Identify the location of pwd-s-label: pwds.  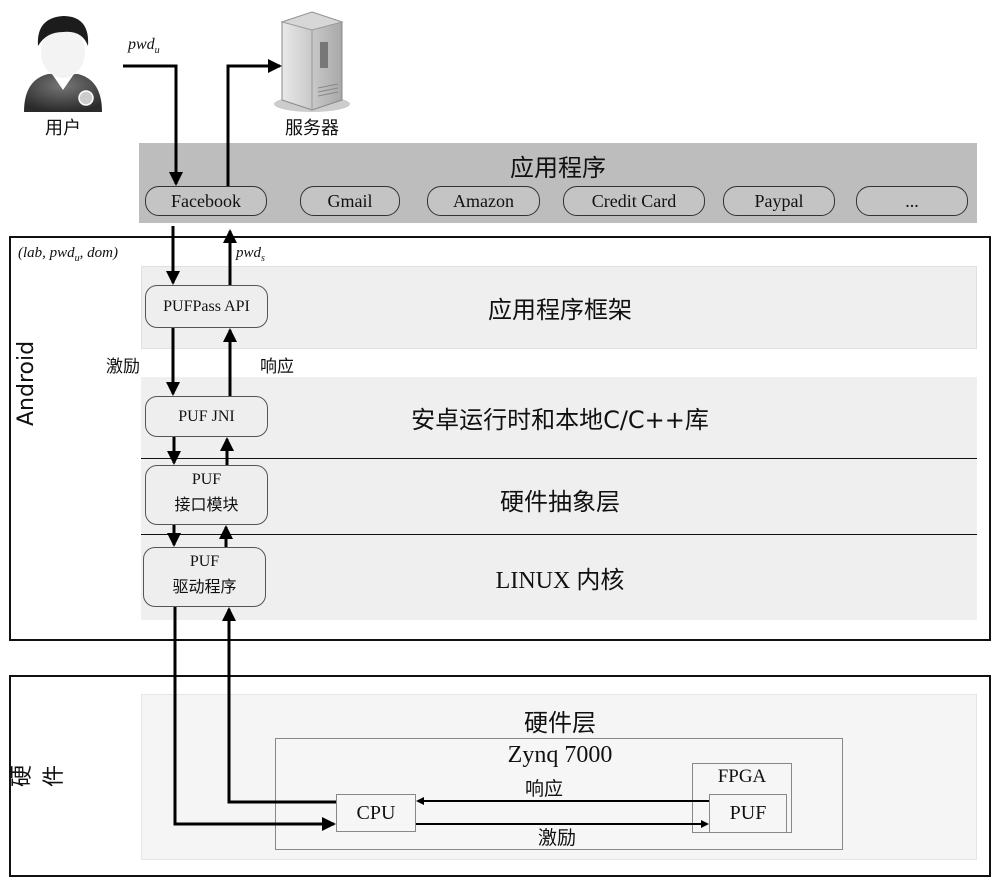
(250, 254).